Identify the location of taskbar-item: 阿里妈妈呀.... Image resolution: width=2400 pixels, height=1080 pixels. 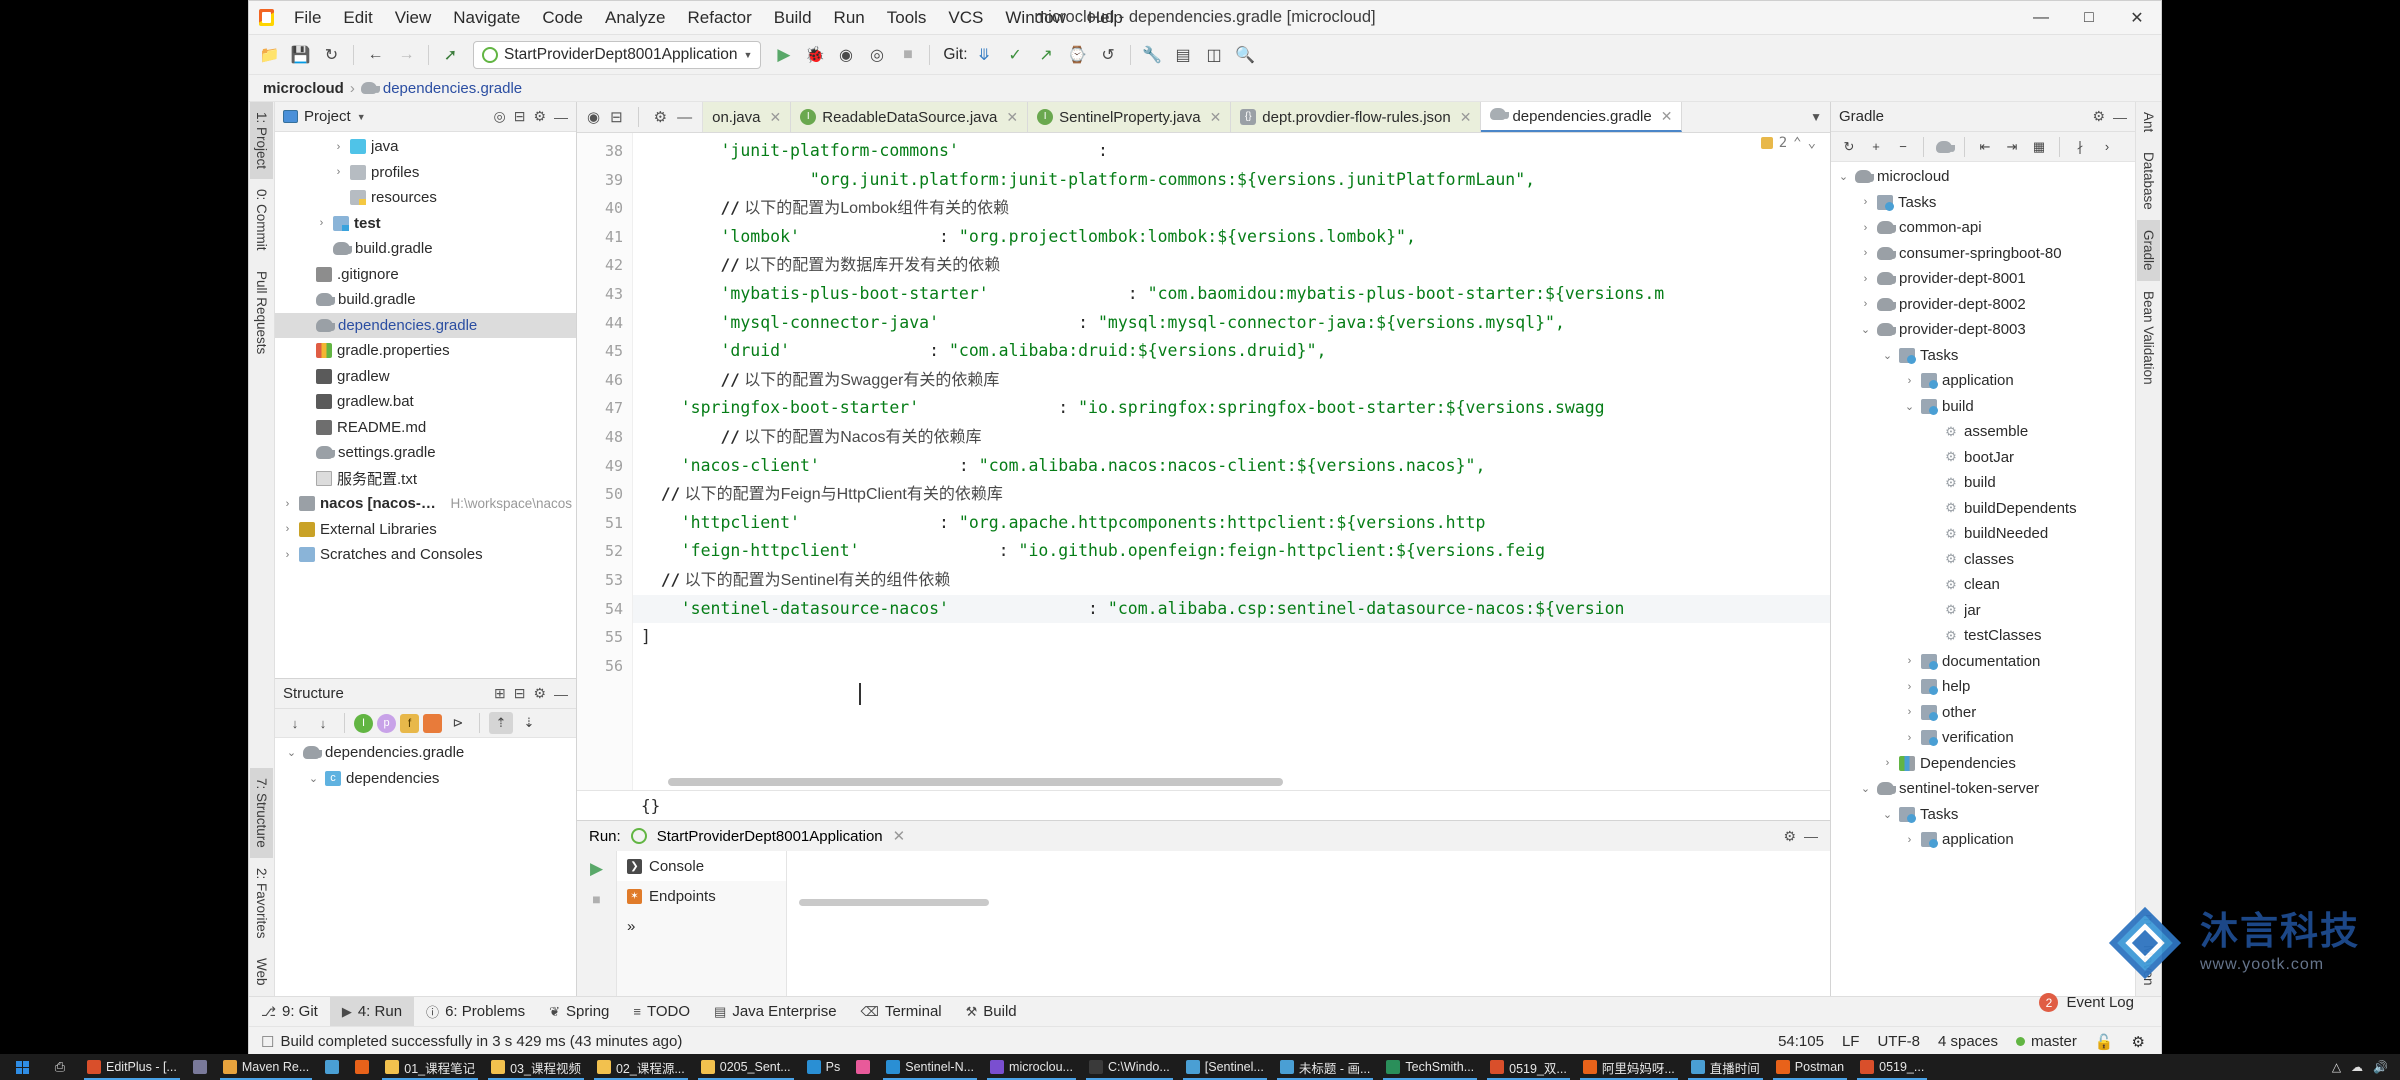
(1629, 1067).